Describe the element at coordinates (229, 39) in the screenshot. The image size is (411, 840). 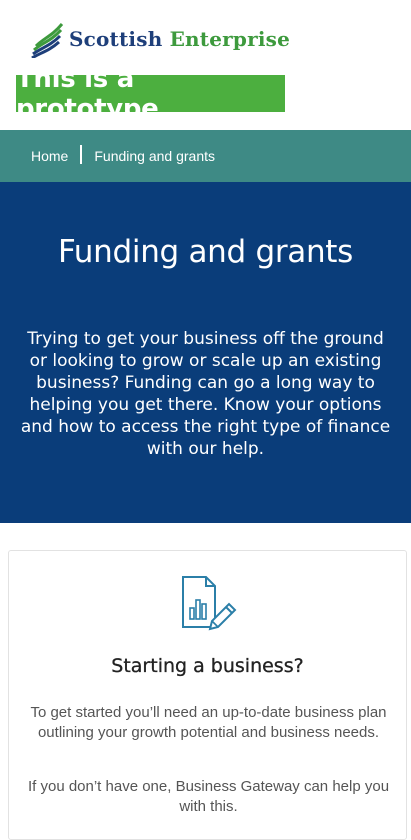
I see `logo-word-enterprise: Enterprise` at that location.